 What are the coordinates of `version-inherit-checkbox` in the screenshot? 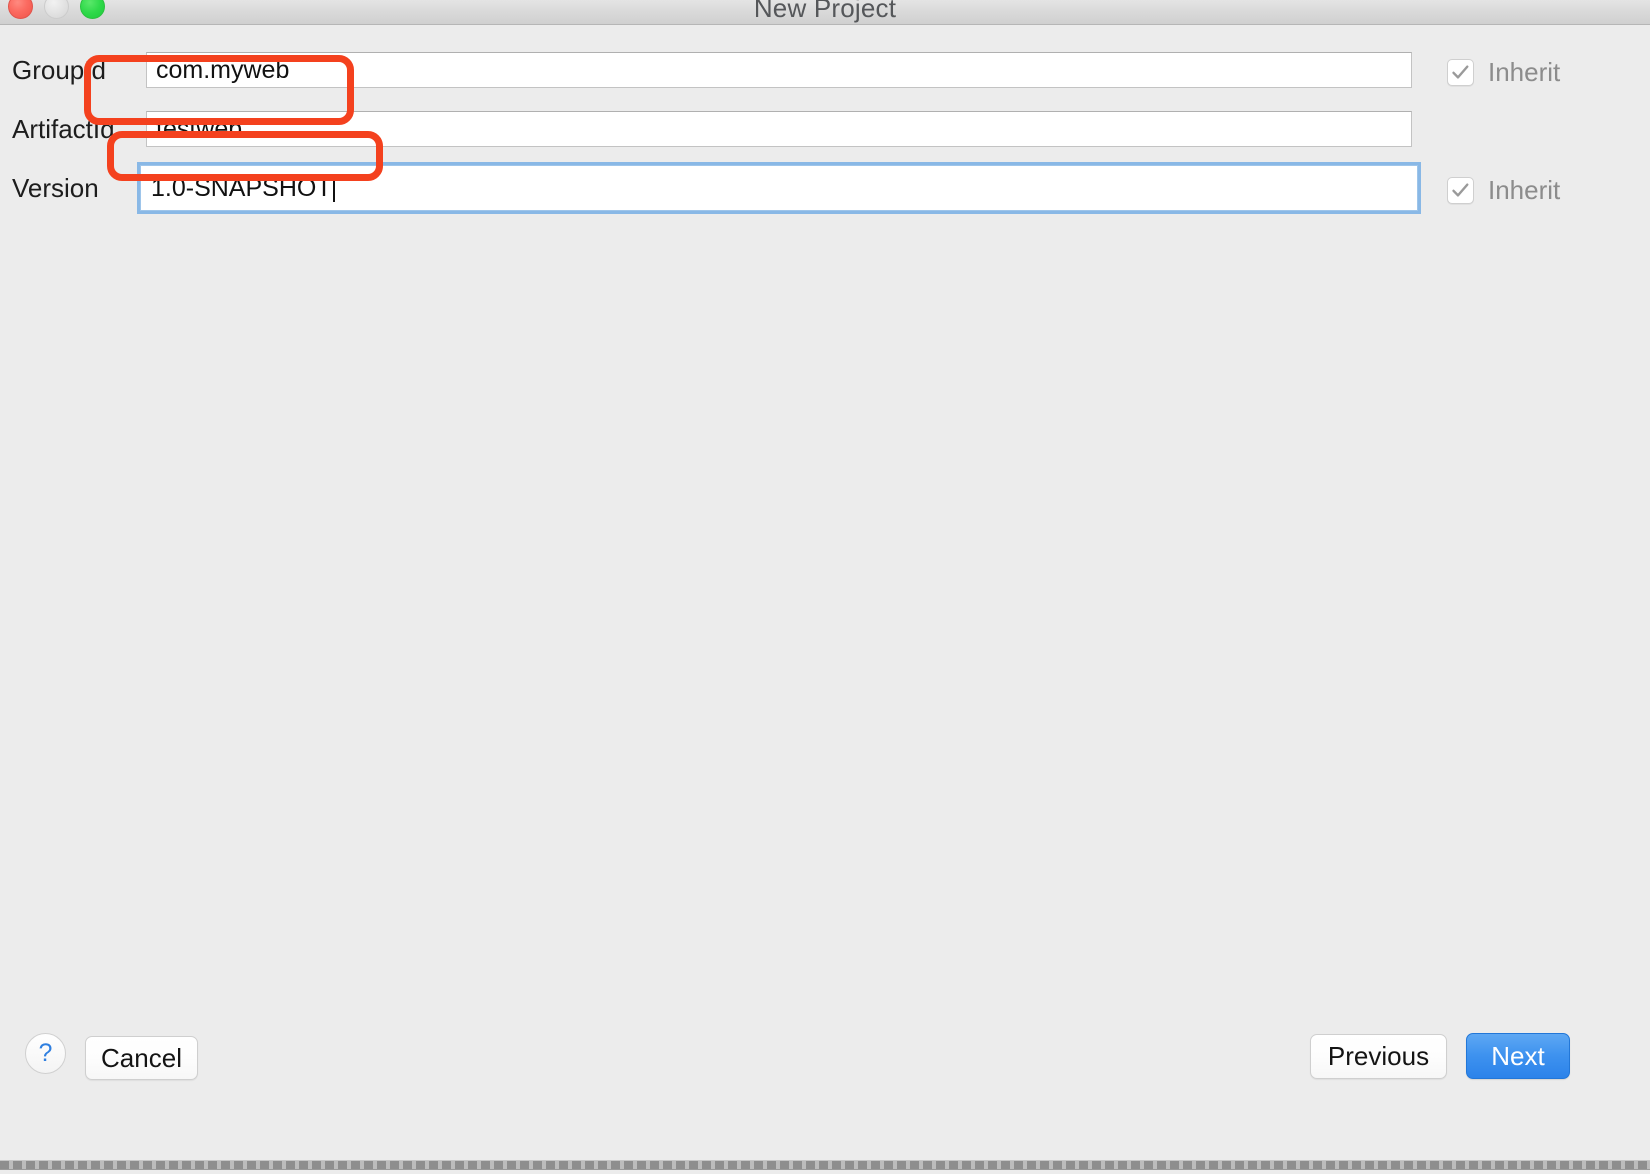 It's located at (1460, 190).